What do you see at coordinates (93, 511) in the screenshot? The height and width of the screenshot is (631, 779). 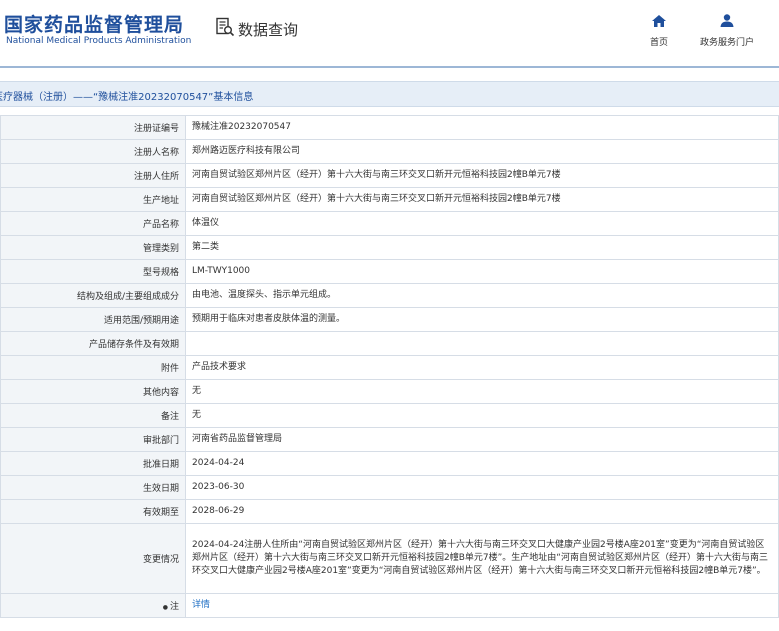 I see `row-label: 有效期至` at bounding box center [93, 511].